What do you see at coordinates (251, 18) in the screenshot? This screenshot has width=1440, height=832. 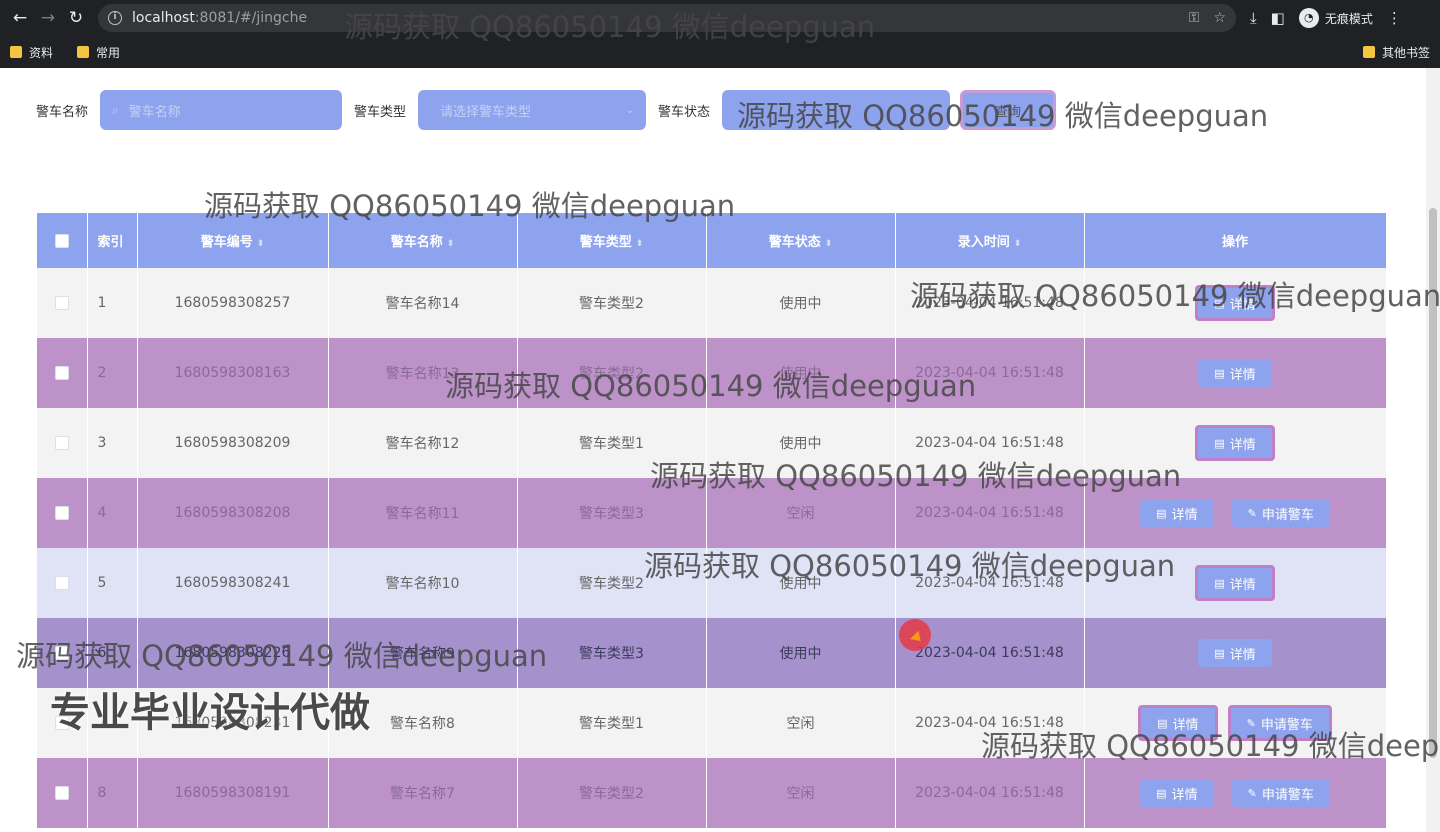 I see `url-path: :8081/#/jingche` at bounding box center [251, 18].